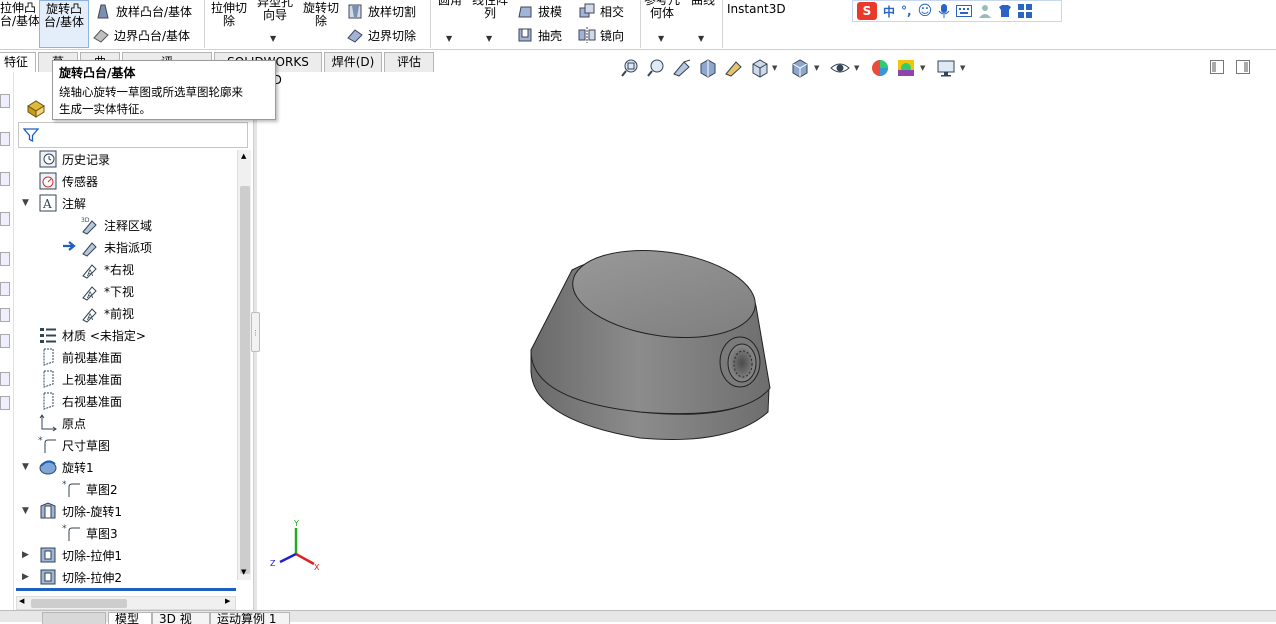 This screenshot has width=1276, height=624. What do you see at coordinates (800, 68) in the screenshot?
I see `display-style-icon` at bounding box center [800, 68].